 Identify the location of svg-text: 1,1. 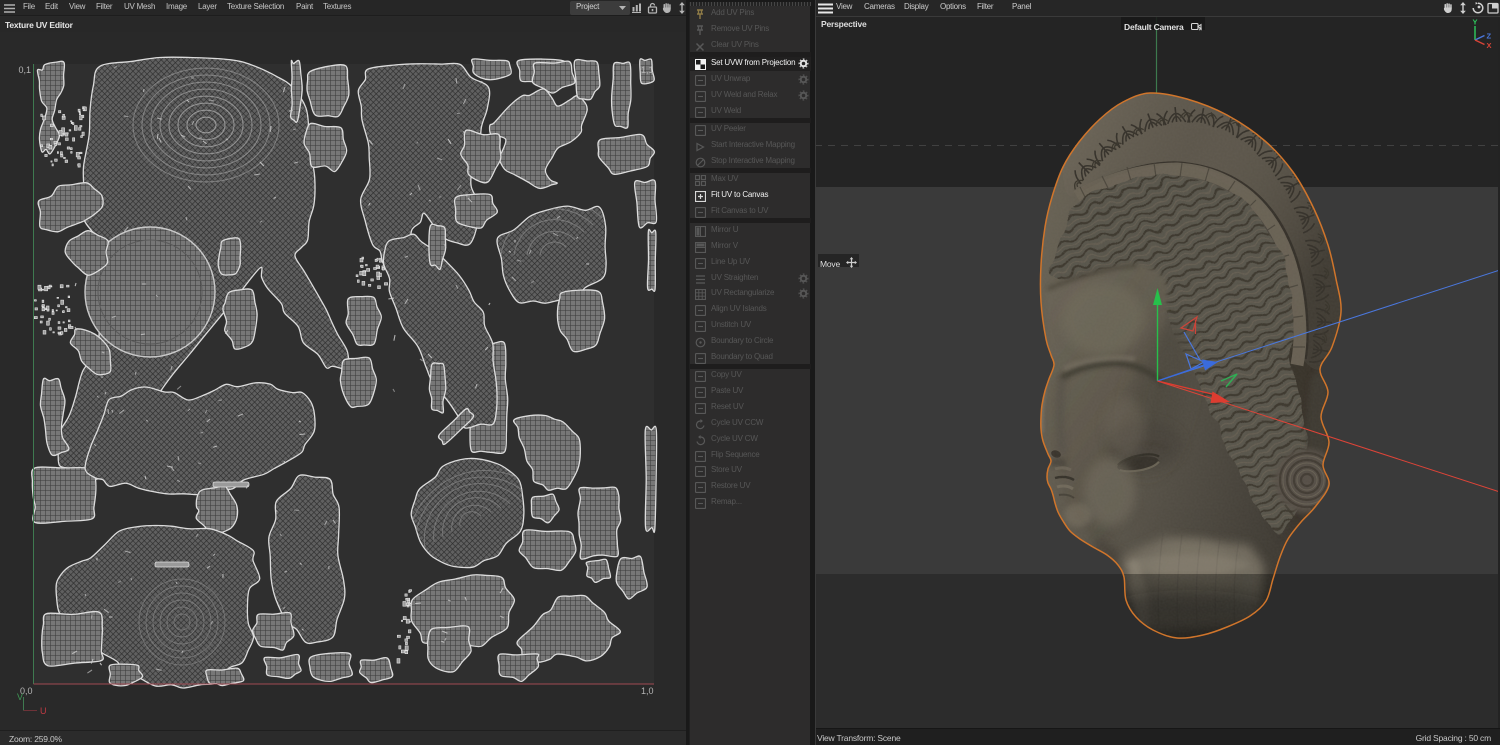
(647, 70).